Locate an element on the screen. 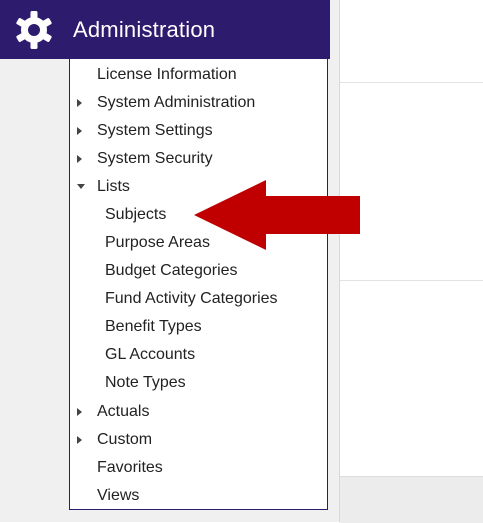 Image resolution: width=483 pixels, height=523 pixels. menu-item-subjects: Subjects is located at coordinates (135, 215).